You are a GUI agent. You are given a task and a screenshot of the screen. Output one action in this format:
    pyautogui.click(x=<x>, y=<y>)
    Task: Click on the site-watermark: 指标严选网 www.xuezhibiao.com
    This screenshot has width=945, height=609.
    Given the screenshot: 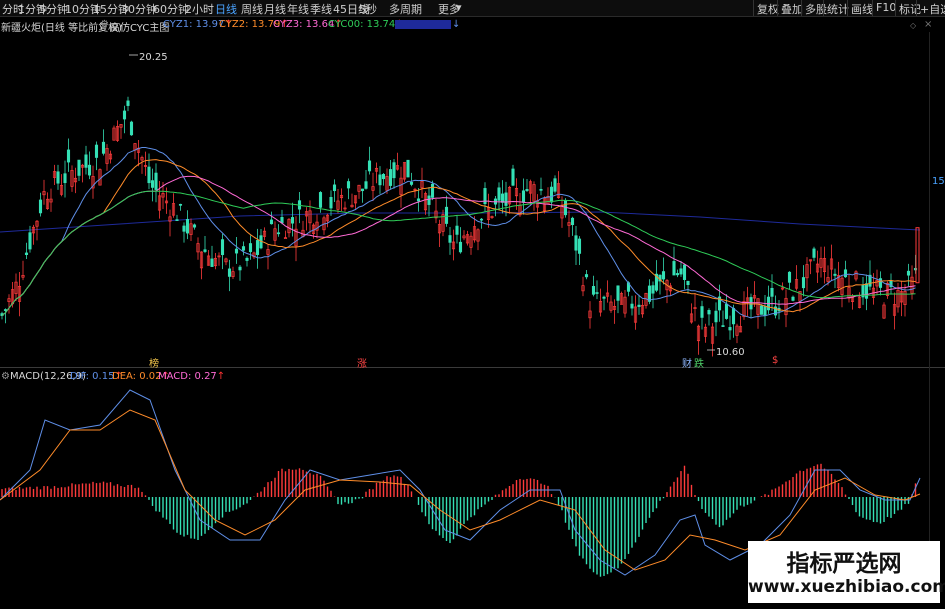 What is the action you would take?
    pyautogui.click(x=846, y=572)
    